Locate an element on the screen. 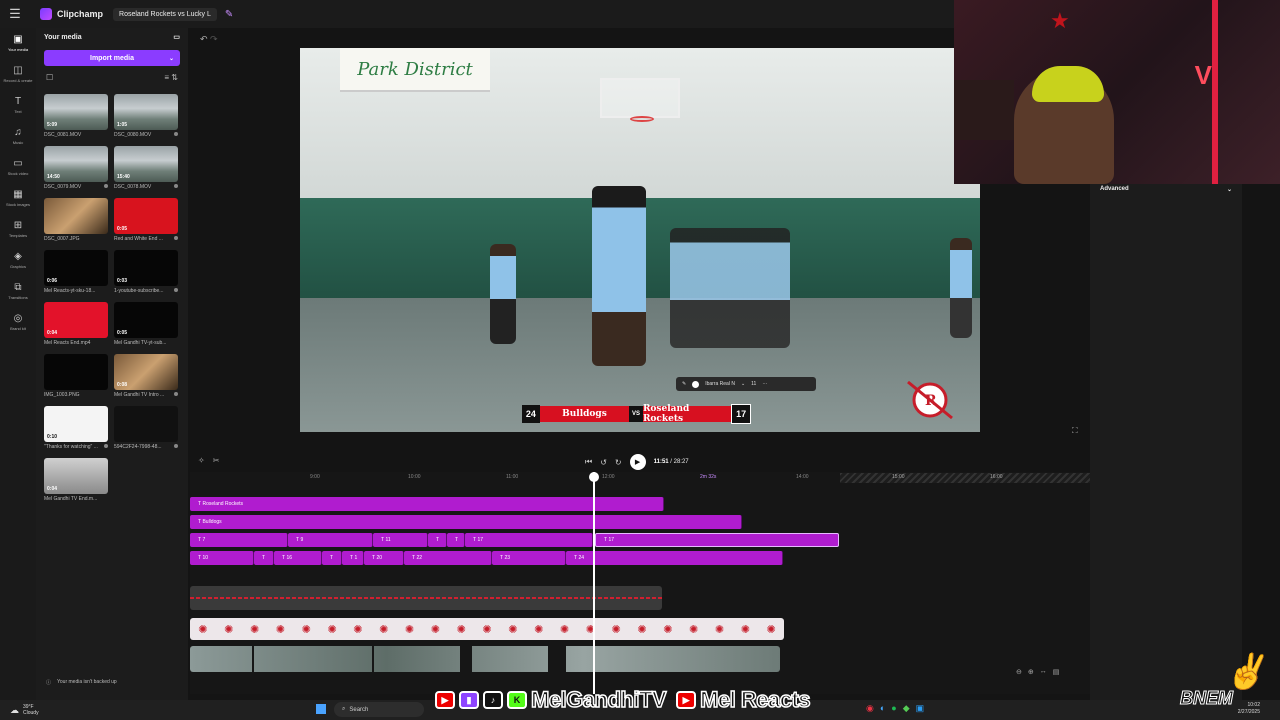 Image resolution: width=1280 pixels, height=720 pixels. text-clip: T 17 is located at coordinates (529, 540).